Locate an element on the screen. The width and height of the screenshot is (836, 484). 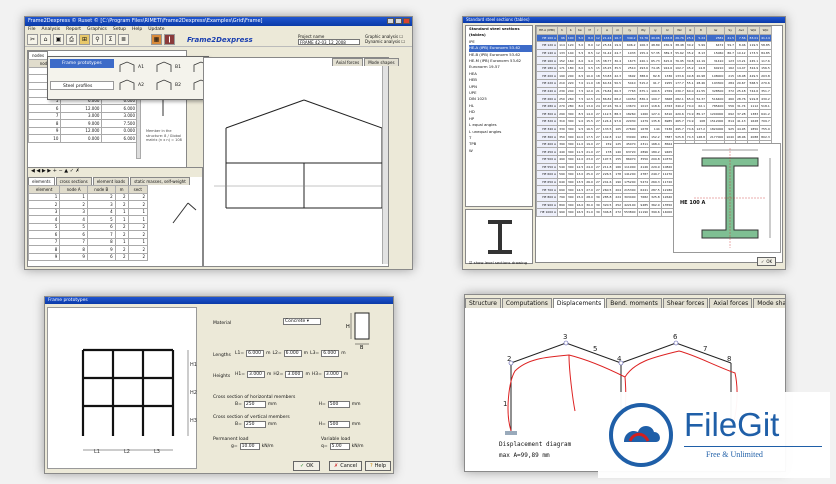
table-cell: 24 is located at coordinates (597, 98).